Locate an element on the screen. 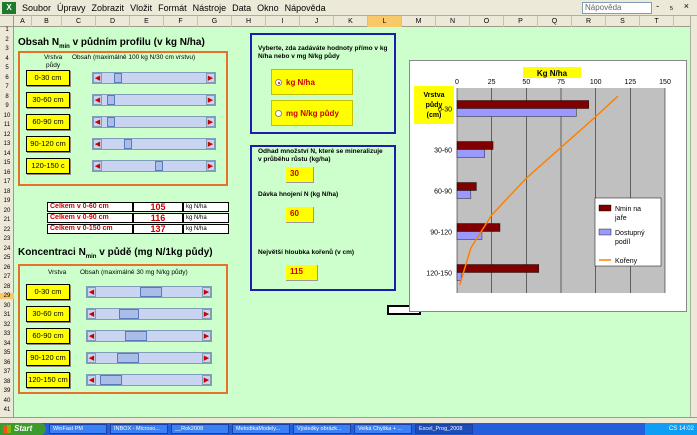 Image resolution: width=697 pixels, height=435 pixels. vertical-scrollbar is located at coordinates (693, 216).